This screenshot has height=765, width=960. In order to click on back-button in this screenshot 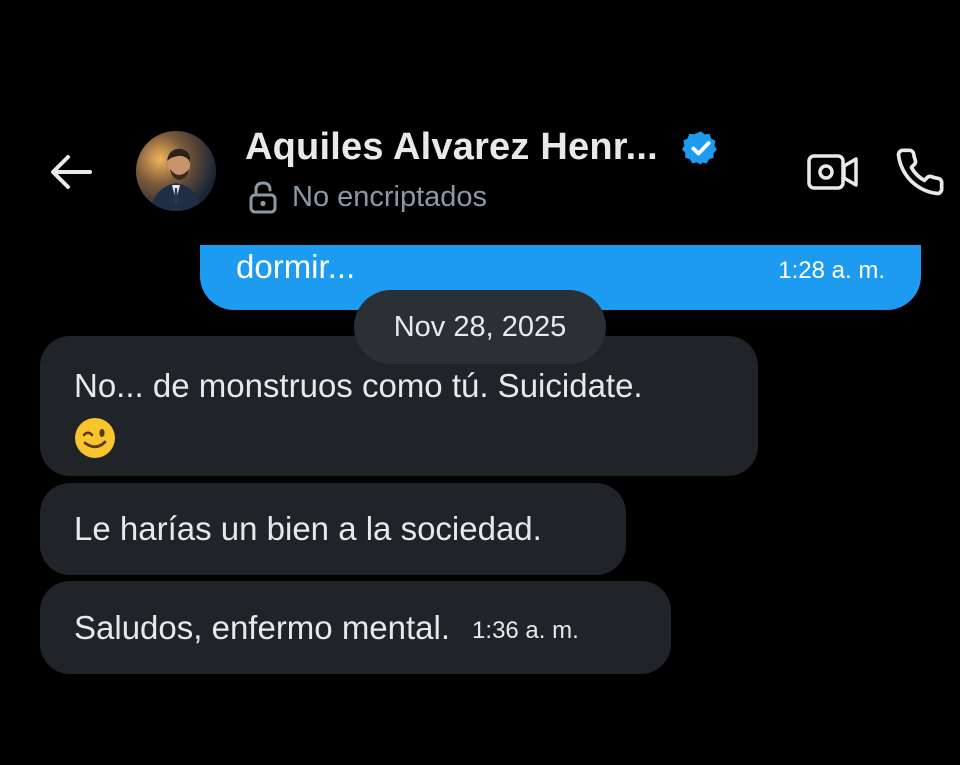, I will do `click(70, 172)`.